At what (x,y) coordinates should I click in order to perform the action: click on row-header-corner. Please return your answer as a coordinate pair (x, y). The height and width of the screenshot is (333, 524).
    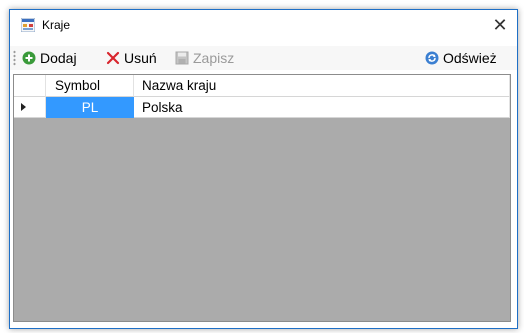
    Looking at the image, I should click on (30, 86).